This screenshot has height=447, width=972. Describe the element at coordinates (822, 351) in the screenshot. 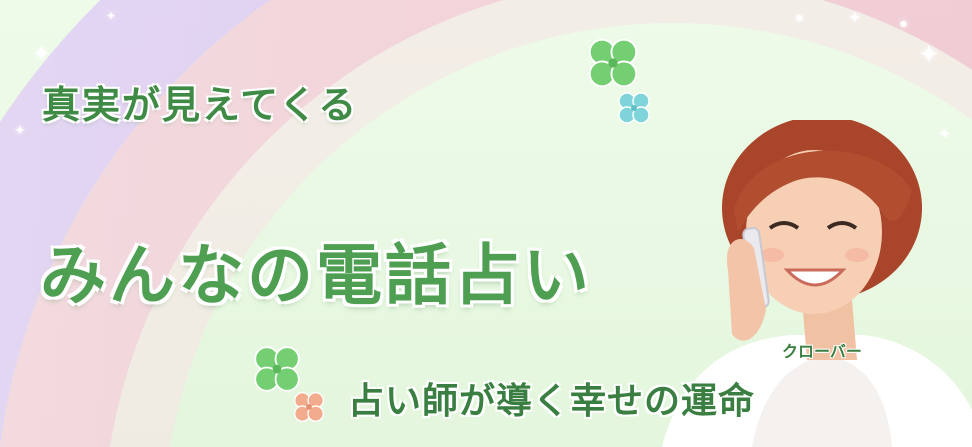

I see `ruby-annotation: クローバー` at that location.